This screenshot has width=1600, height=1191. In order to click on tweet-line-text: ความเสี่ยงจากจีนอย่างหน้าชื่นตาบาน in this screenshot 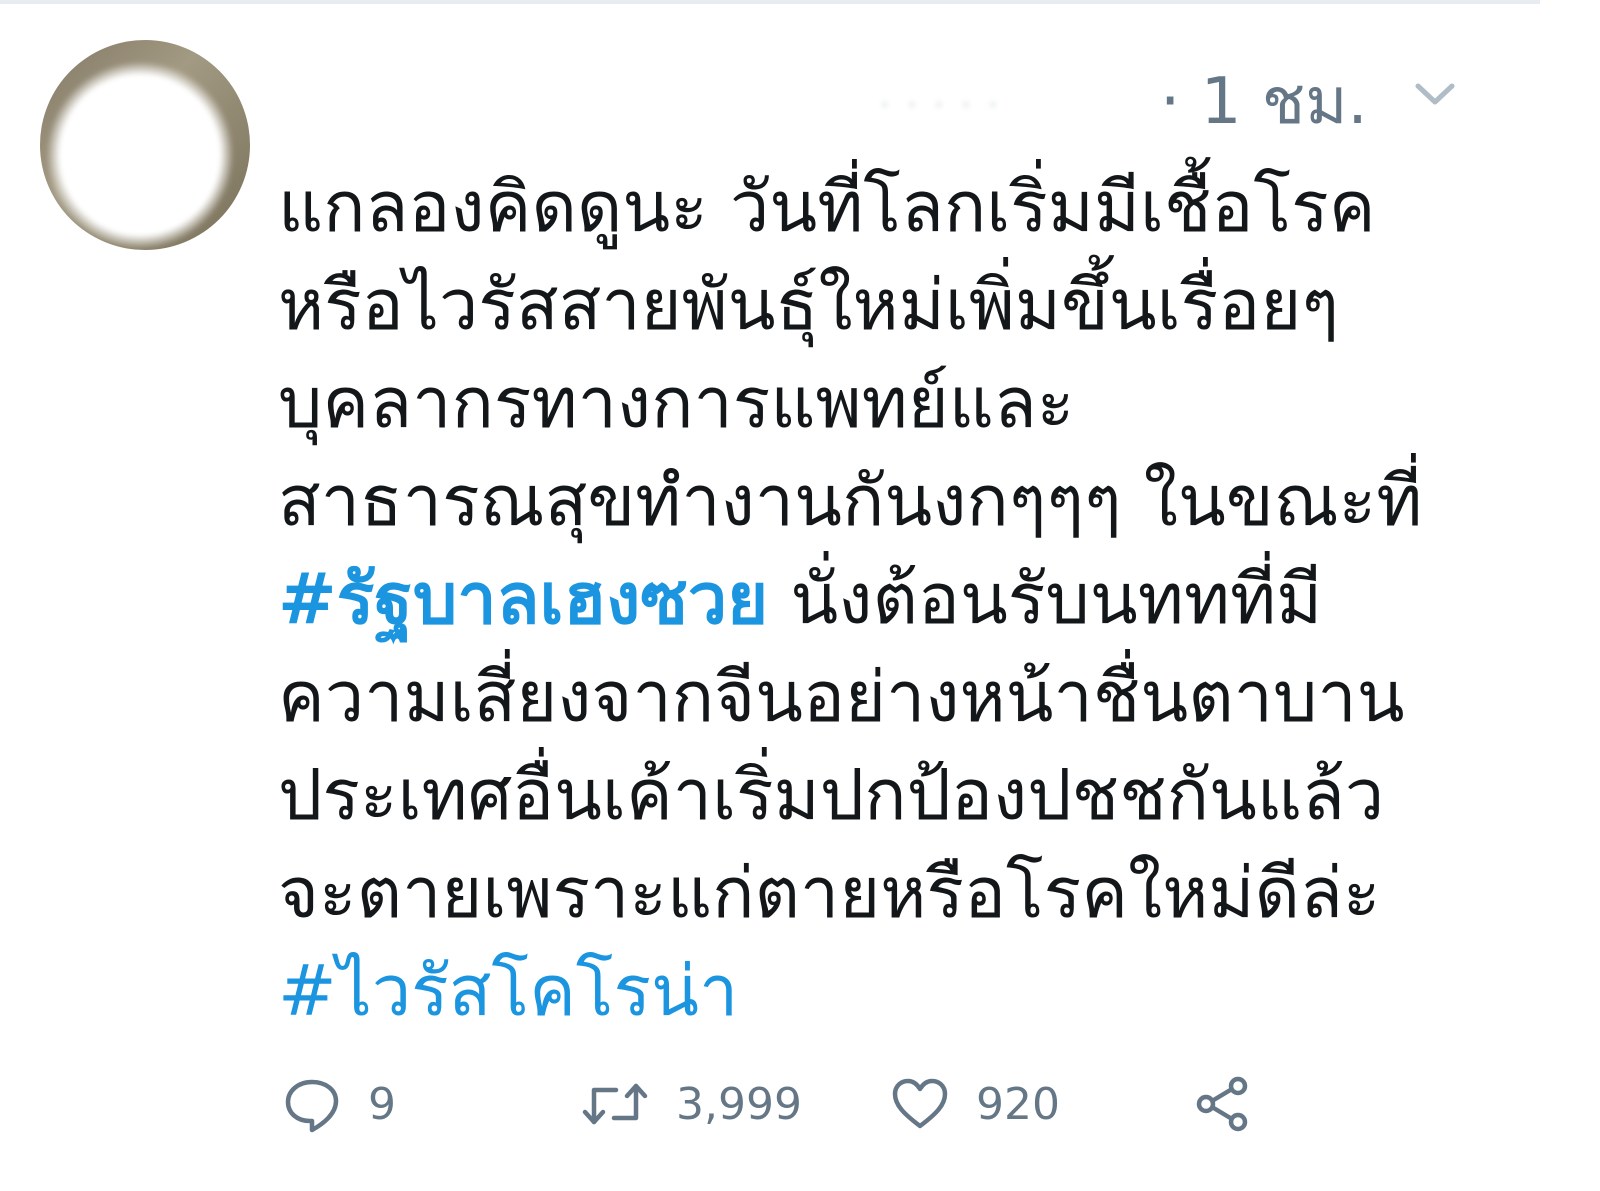, I will do `click(841, 697)`.